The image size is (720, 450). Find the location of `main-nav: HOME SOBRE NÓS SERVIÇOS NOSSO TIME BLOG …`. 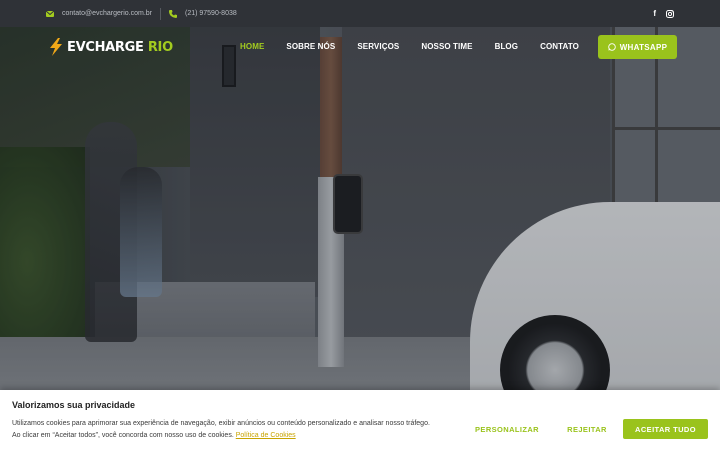

main-nav: HOME SOBRE NÓS SERVIÇOS NOSSO TIME BLOG … is located at coordinates (420, 46).